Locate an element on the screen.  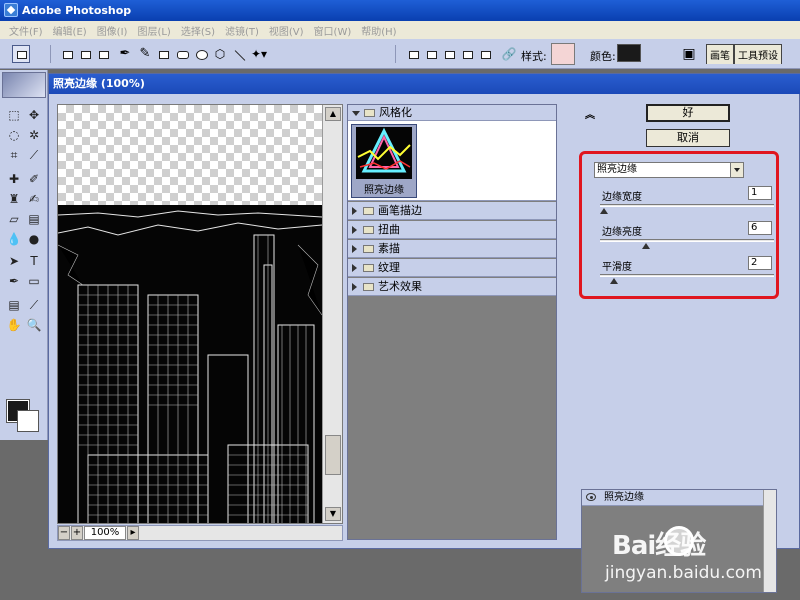
rectangle-icon is located at coordinates (163, 54).